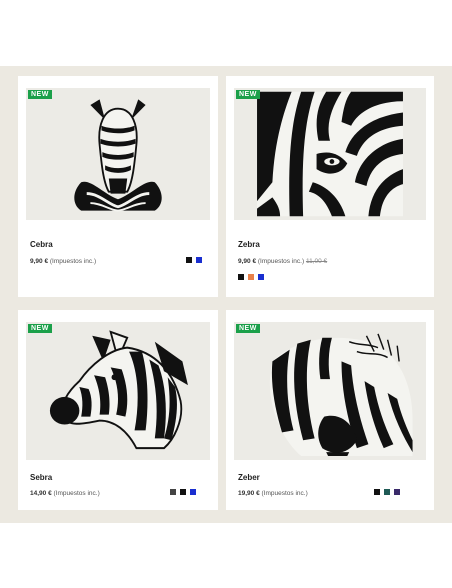  What do you see at coordinates (41, 477) in the screenshot?
I see `product-name: Sebra` at bounding box center [41, 477].